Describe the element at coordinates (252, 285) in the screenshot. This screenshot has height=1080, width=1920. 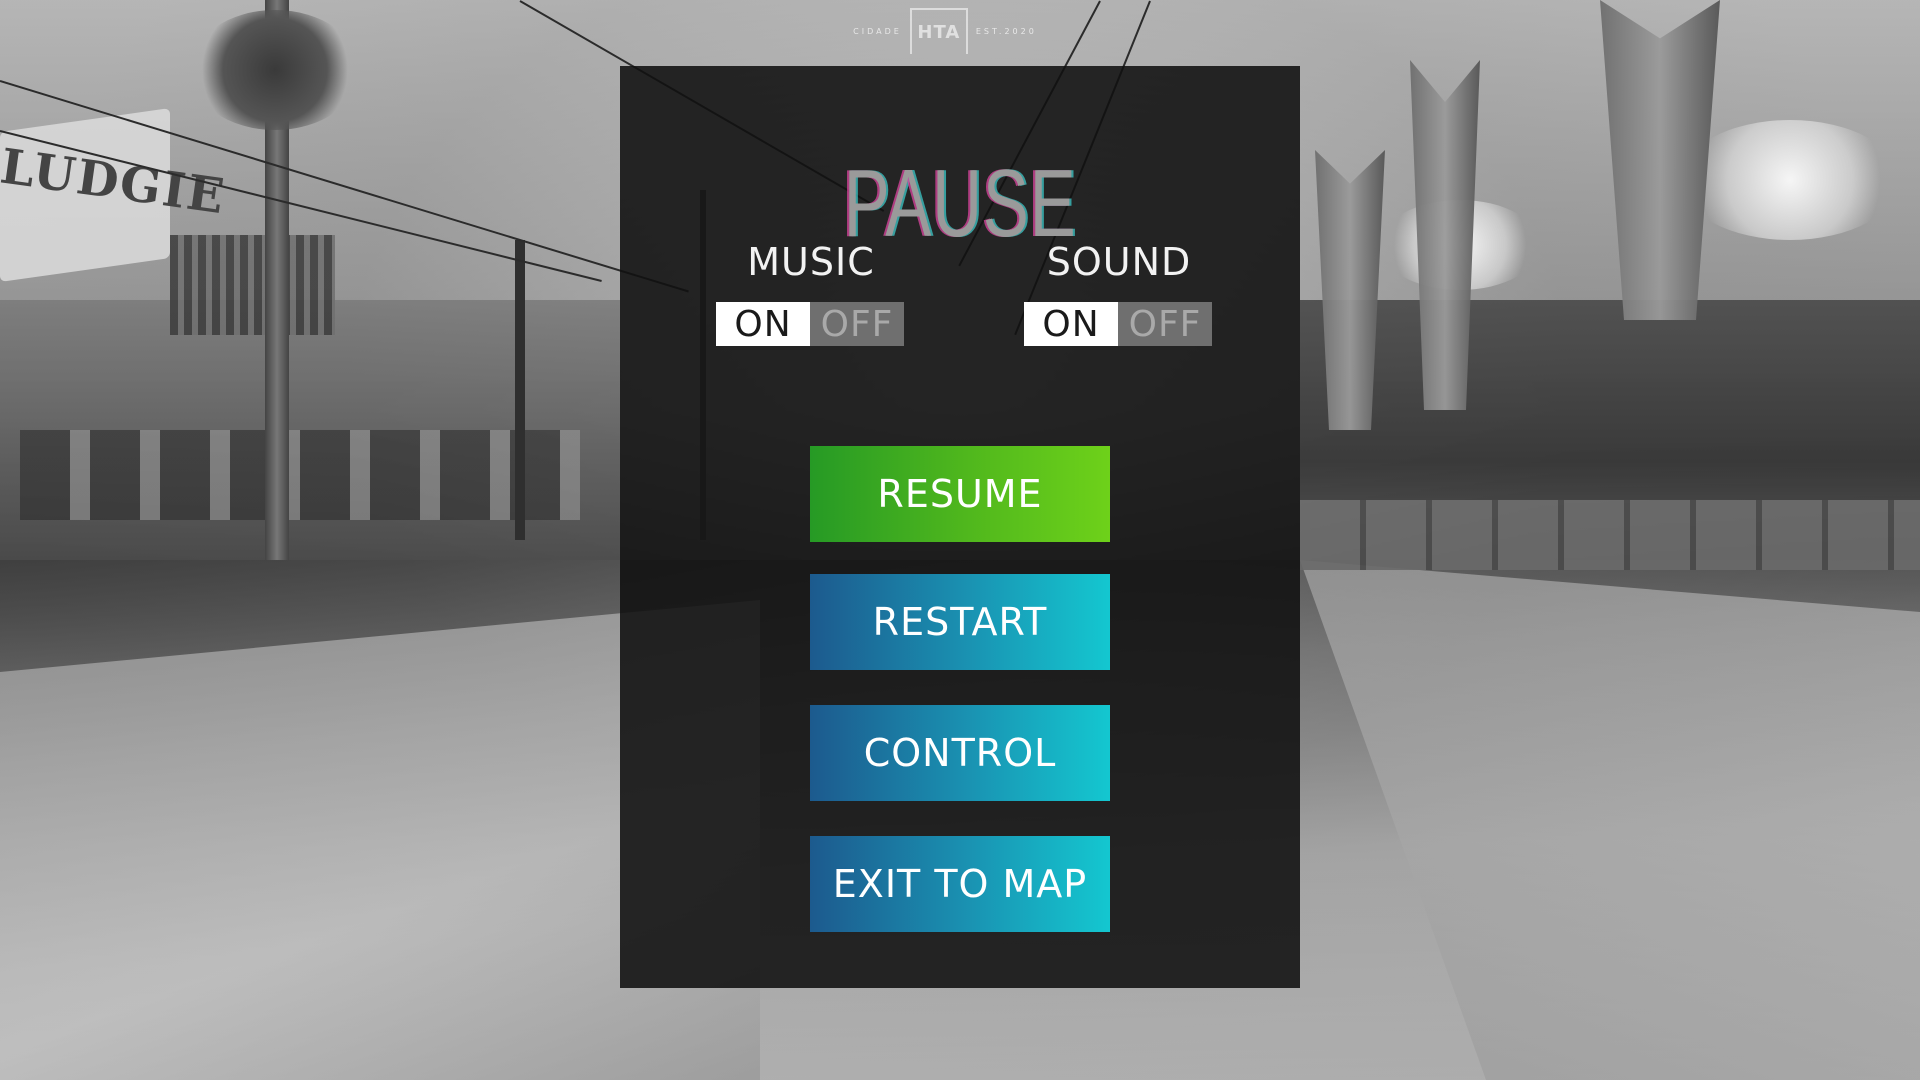
I see `background-tower-left` at that location.